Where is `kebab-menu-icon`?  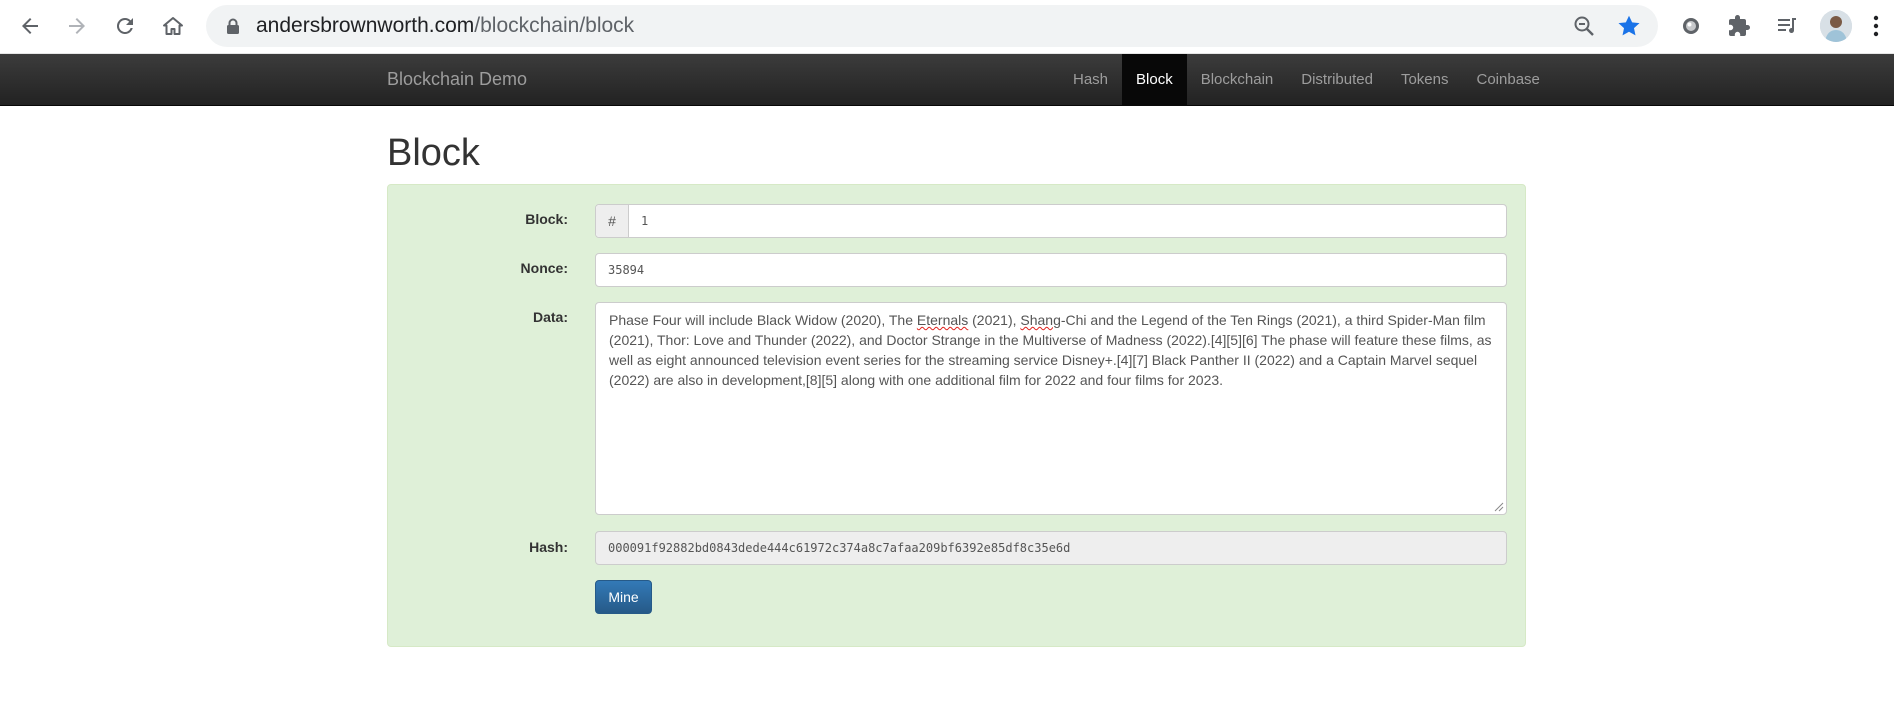 kebab-menu-icon is located at coordinates (1876, 26).